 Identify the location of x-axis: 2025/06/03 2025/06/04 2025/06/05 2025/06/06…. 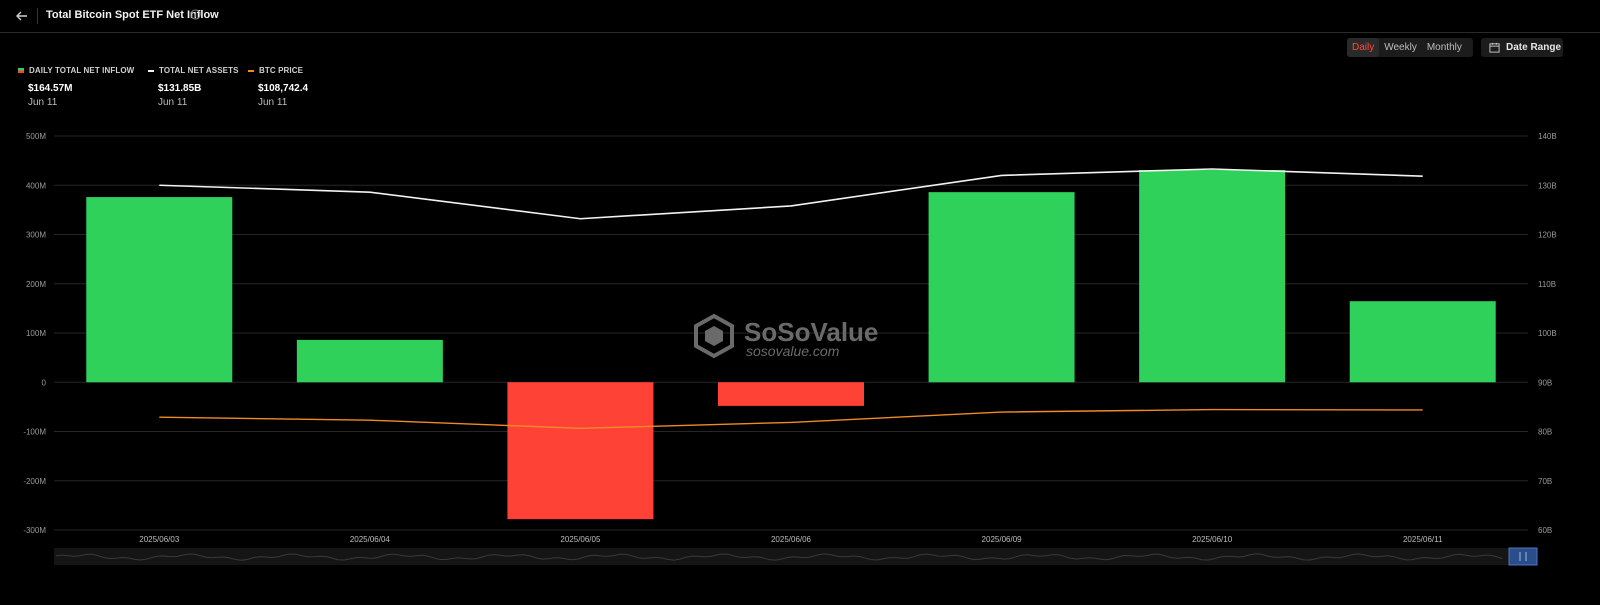
(791, 539).